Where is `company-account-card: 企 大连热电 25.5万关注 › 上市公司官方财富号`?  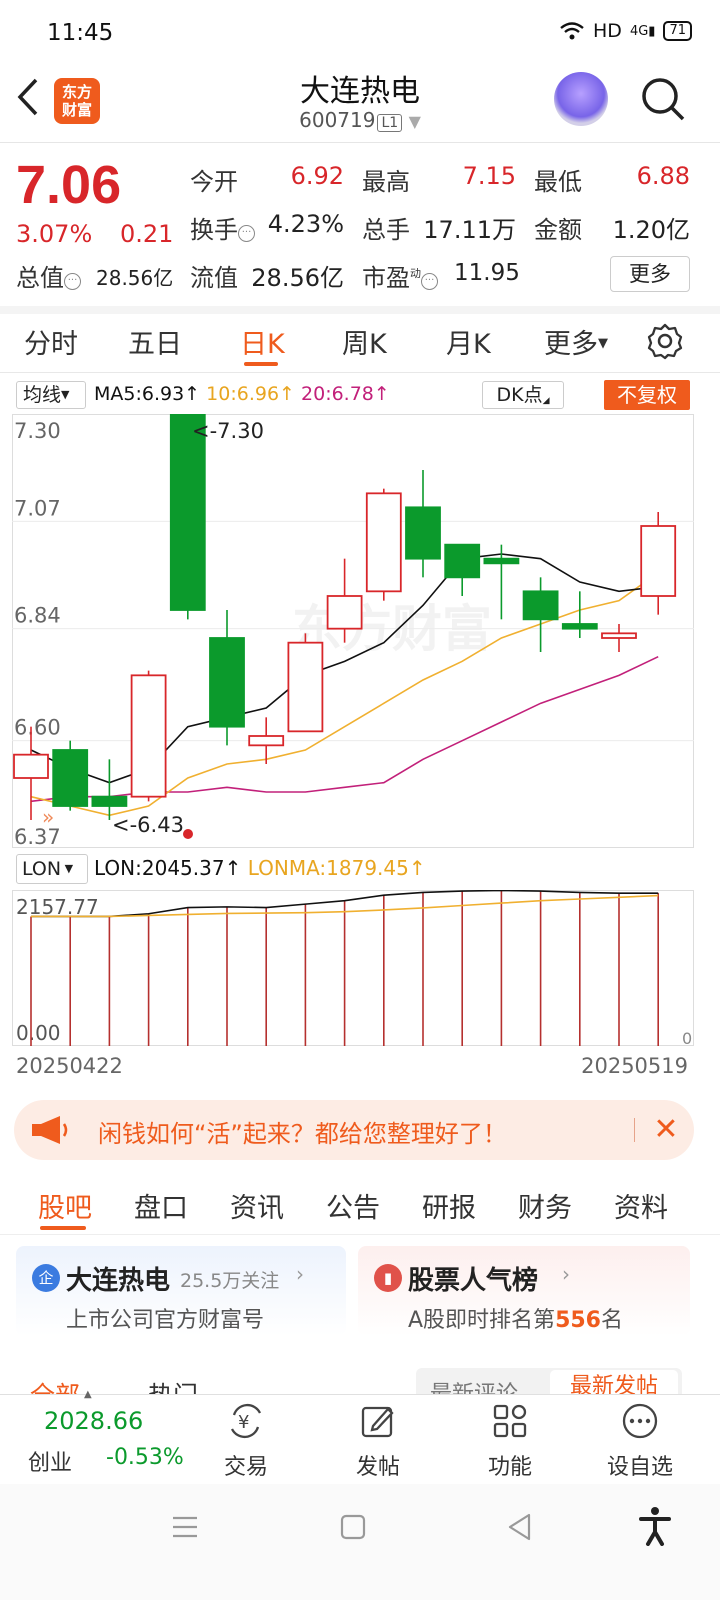
company-account-card: 企 大连热电 25.5万关注 › 上市公司官方财富号 is located at coordinates (181, 1291).